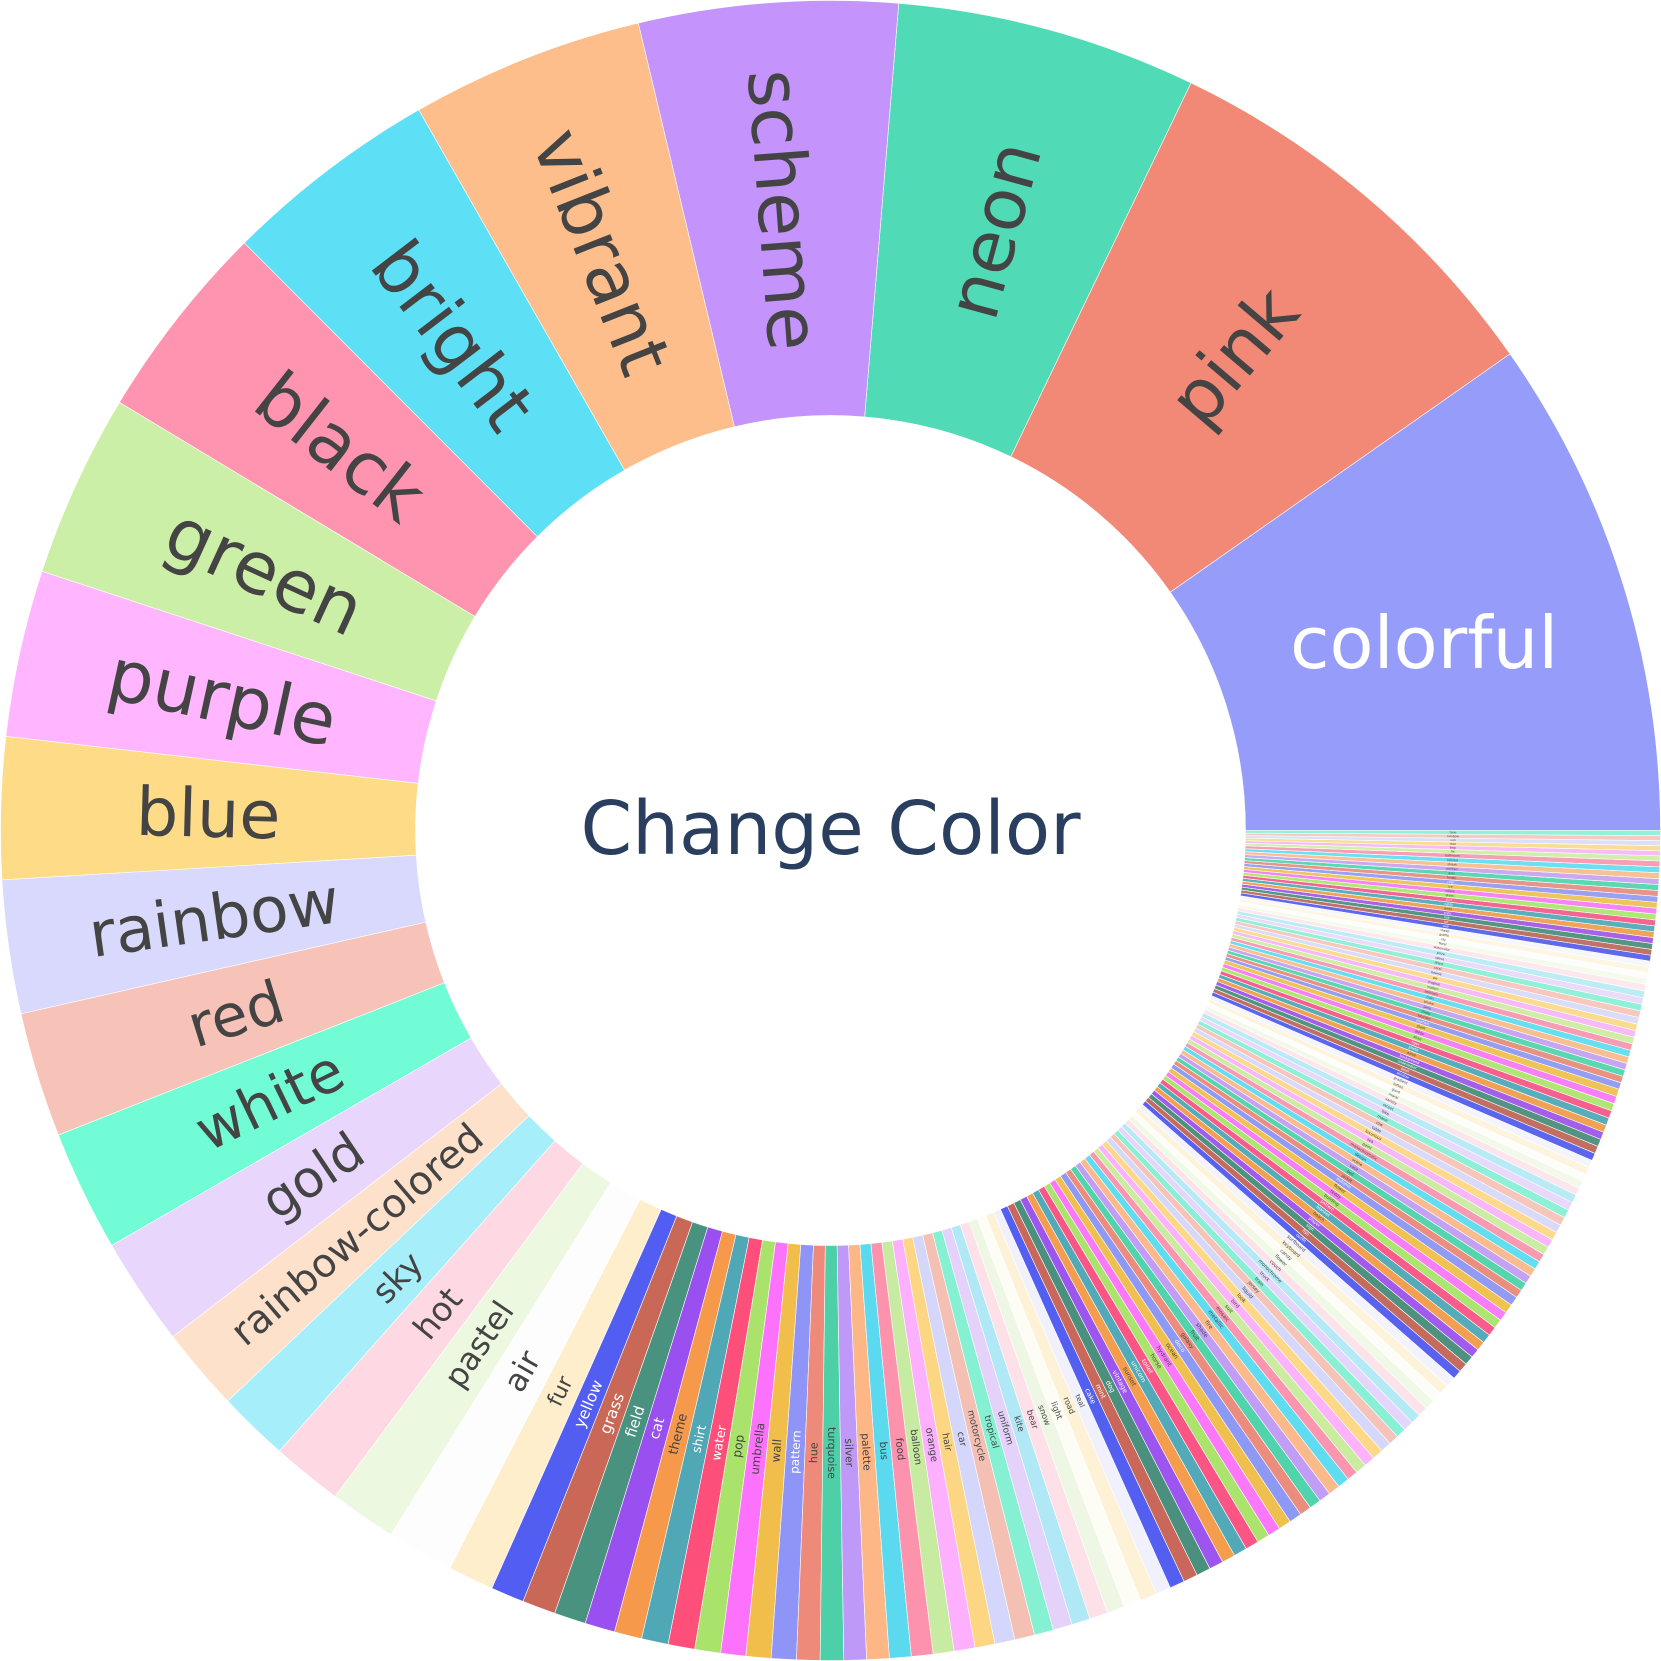  Describe the element at coordinates (1450, 899) in the screenshot. I see `segment-label-shirt: shirt` at that location.